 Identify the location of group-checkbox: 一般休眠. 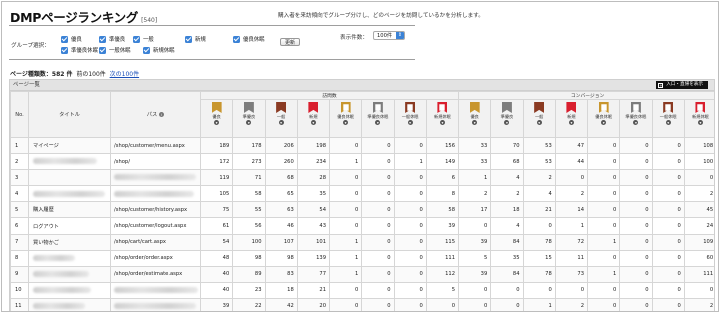
(115, 50).